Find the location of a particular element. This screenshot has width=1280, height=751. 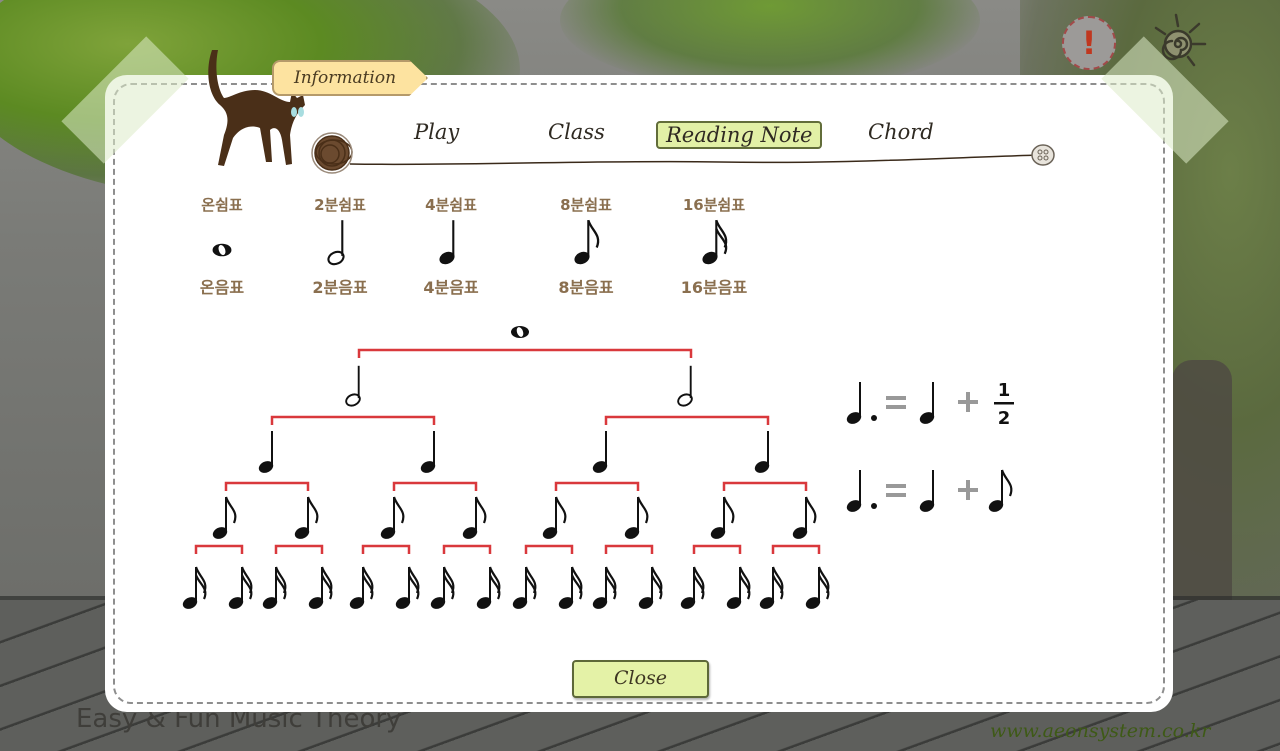

note-legend-whole: 온쉼표 온음표 is located at coordinates (222, 246).